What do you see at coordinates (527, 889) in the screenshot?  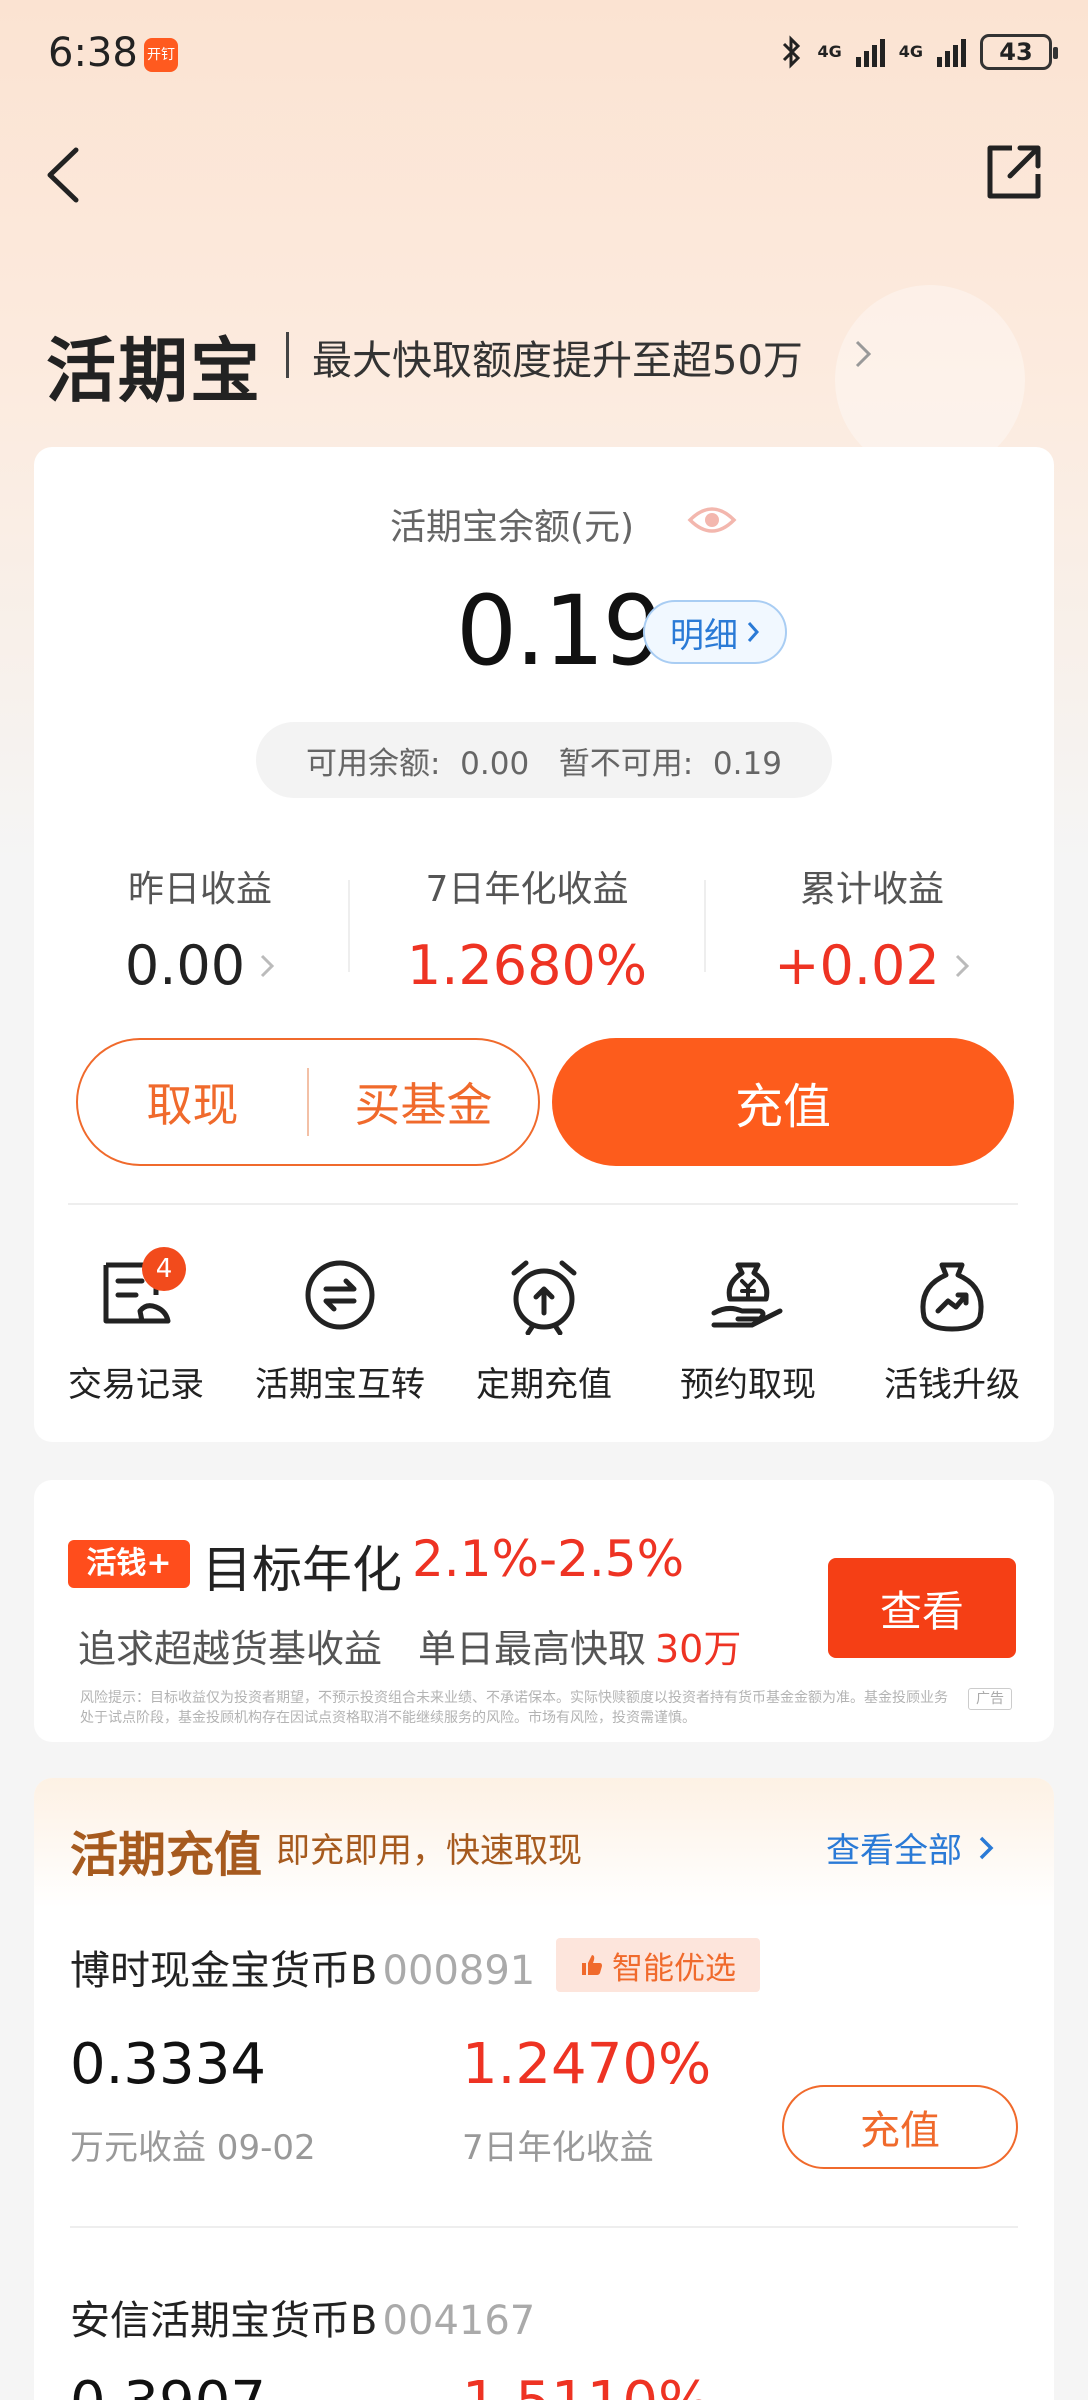 I see `stat-label: 7日年化收益` at bounding box center [527, 889].